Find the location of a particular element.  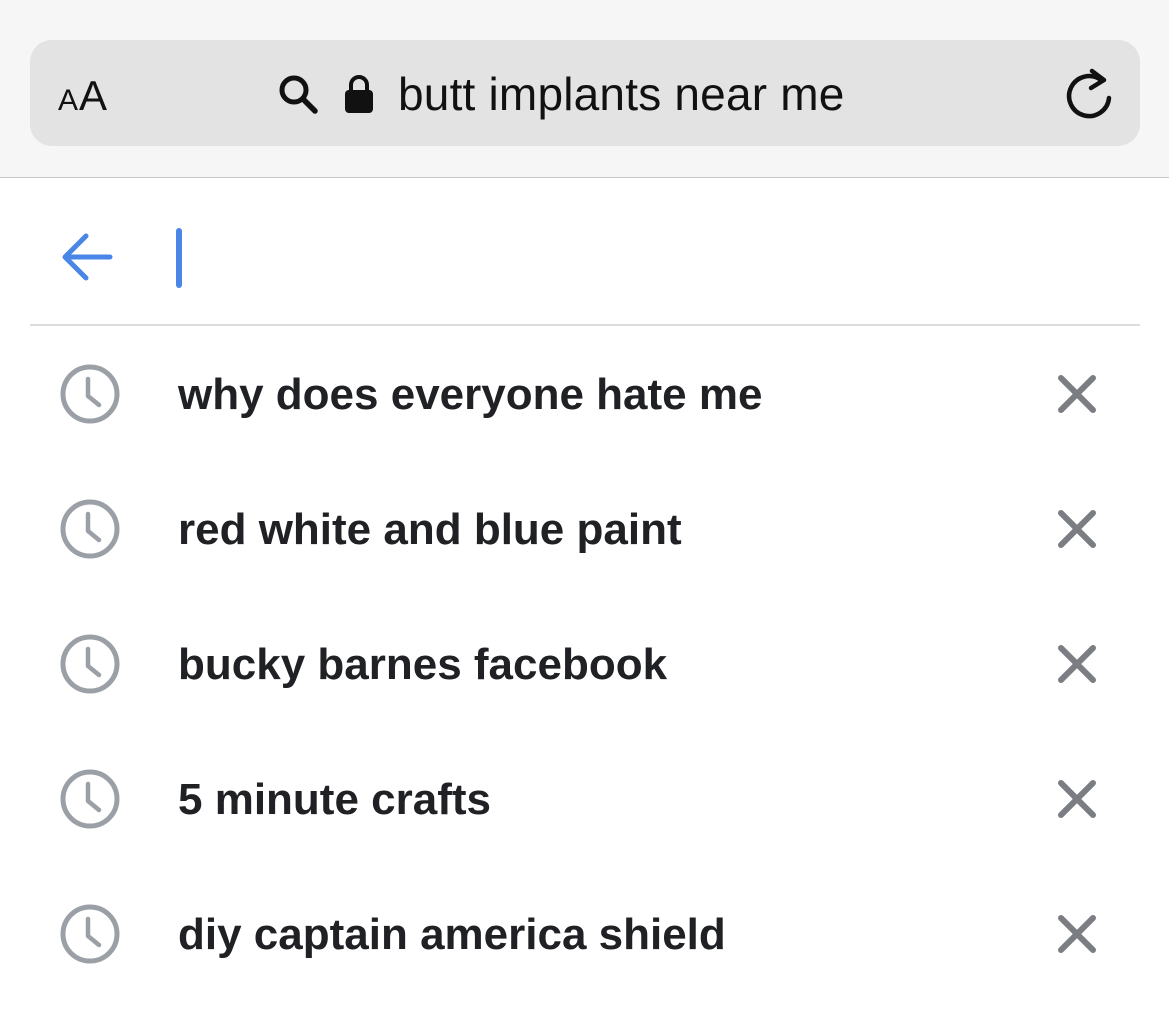

url-display: butt implants near me is located at coordinates (561, 94).